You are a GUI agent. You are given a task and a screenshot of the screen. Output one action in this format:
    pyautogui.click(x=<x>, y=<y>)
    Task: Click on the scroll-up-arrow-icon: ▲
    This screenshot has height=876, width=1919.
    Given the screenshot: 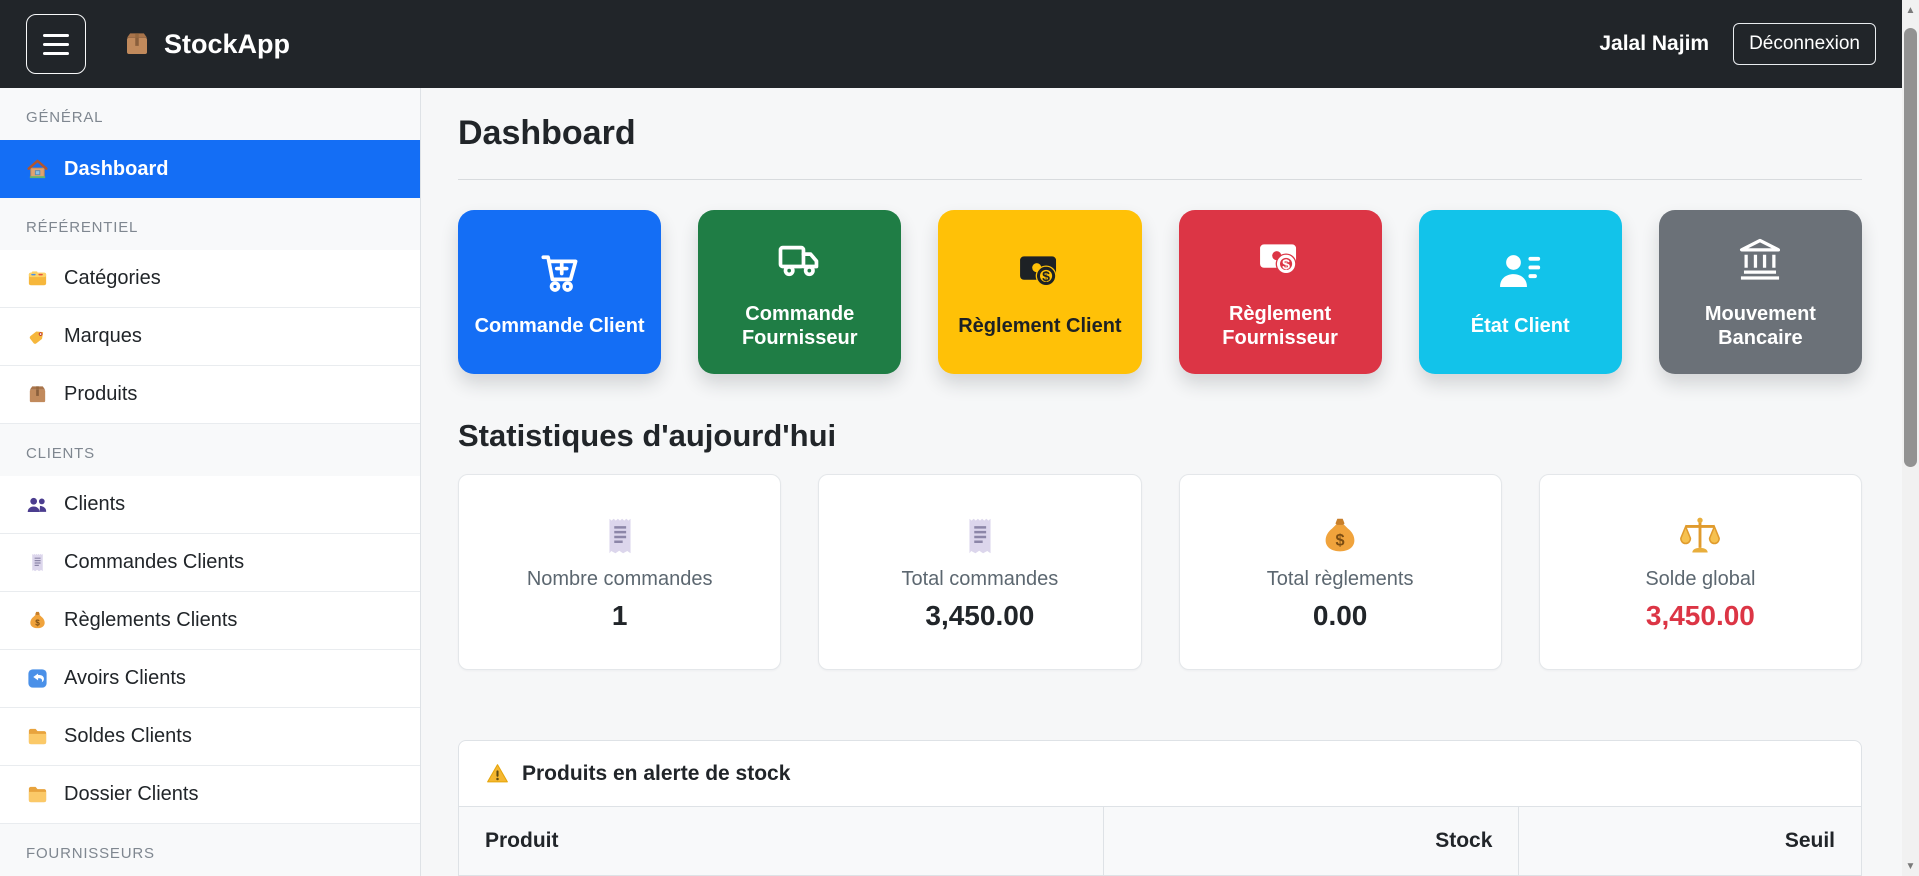 What is the action you would take?
    pyautogui.click(x=1910, y=10)
    